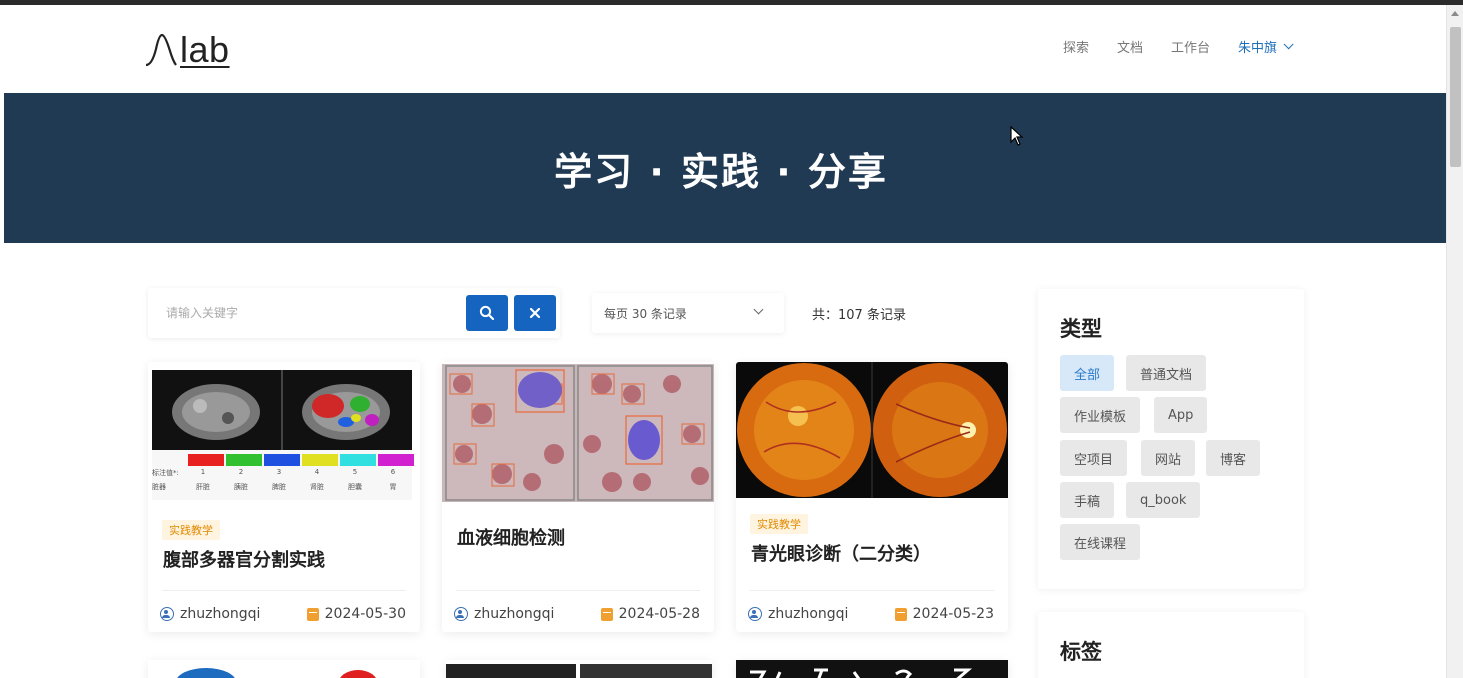 The image size is (1463, 678). Describe the element at coordinates (1168, 458) in the screenshot. I see `type-chip-website: 网站` at that location.